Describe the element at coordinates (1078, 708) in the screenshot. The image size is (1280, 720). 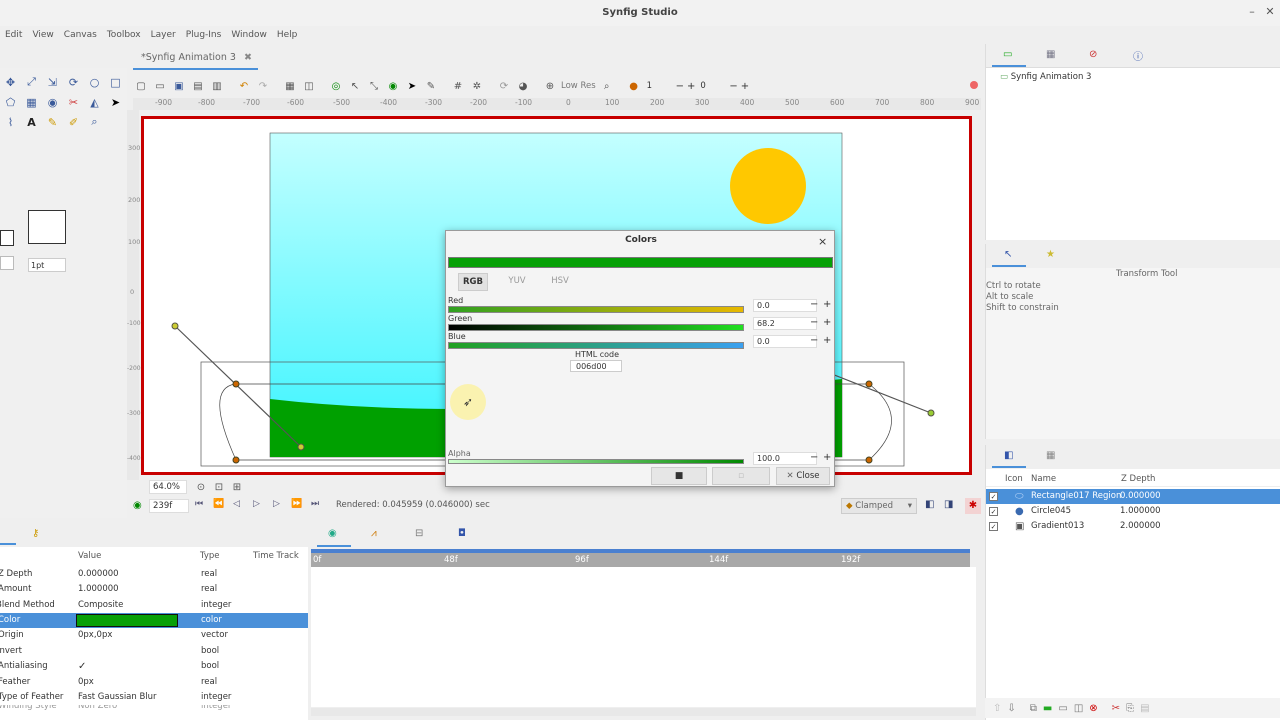
I see `encapsulate-icon: ◫` at that location.